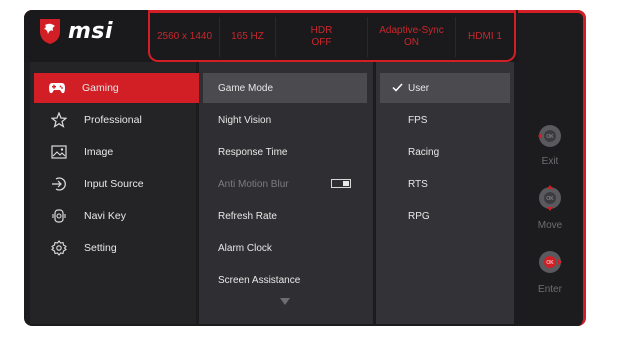  What do you see at coordinates (445, 120) in the screenshot?
I see `option-fps: FPS` at bounding box center [445, 120].